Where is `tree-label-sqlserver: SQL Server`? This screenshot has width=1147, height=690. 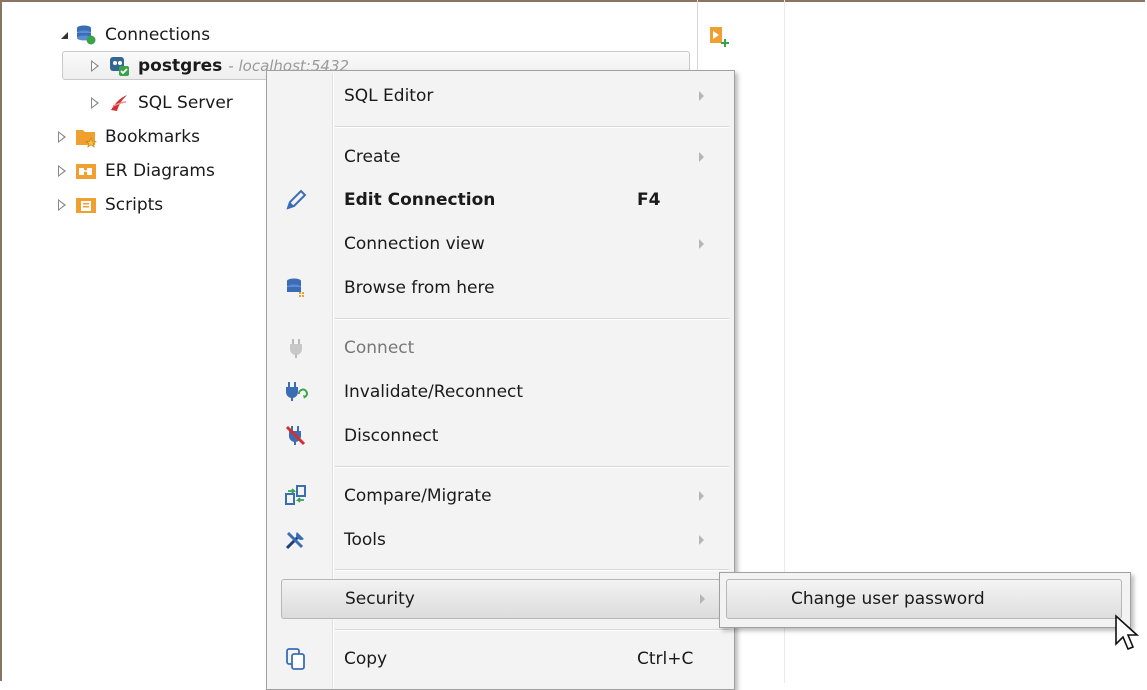 tree-label-sqlserver: SQL Server is located at coordinates (185, 103).